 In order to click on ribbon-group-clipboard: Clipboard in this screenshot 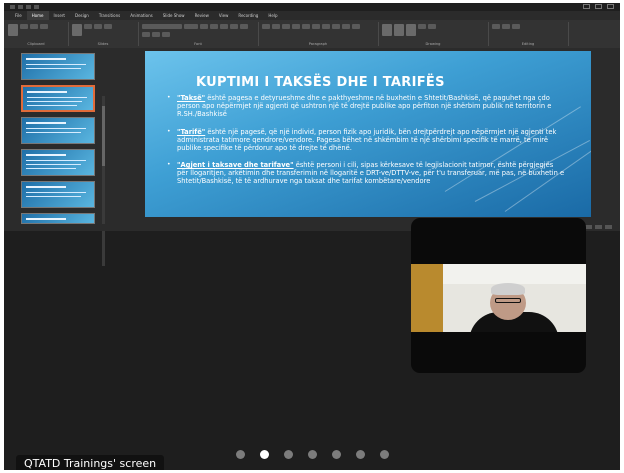, I will do `click(36, 34)`.